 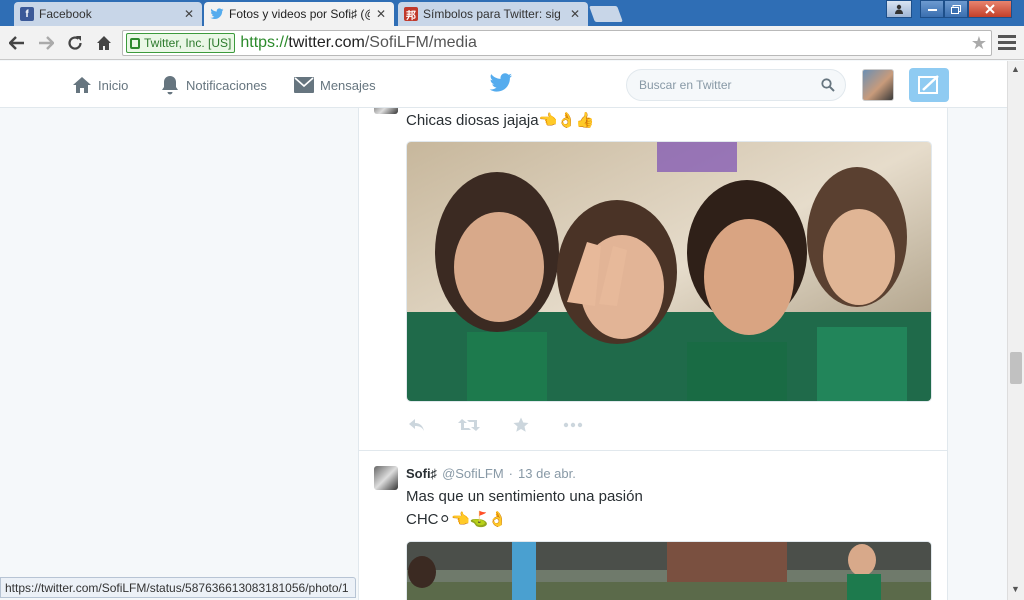 I want to click on tweet-photo, so click(x=669, y=570).